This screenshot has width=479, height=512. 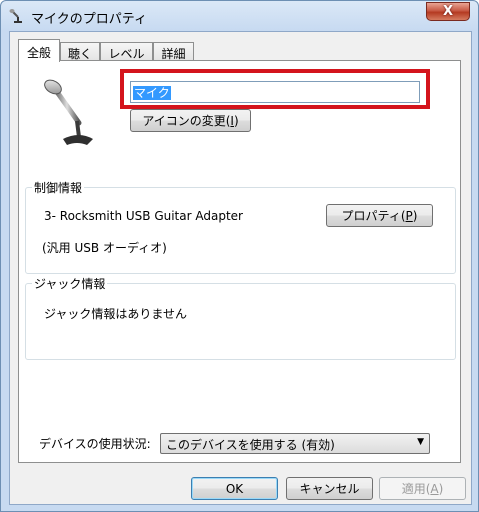 I want to click on close-icon: X, so click(x=448, y=11).